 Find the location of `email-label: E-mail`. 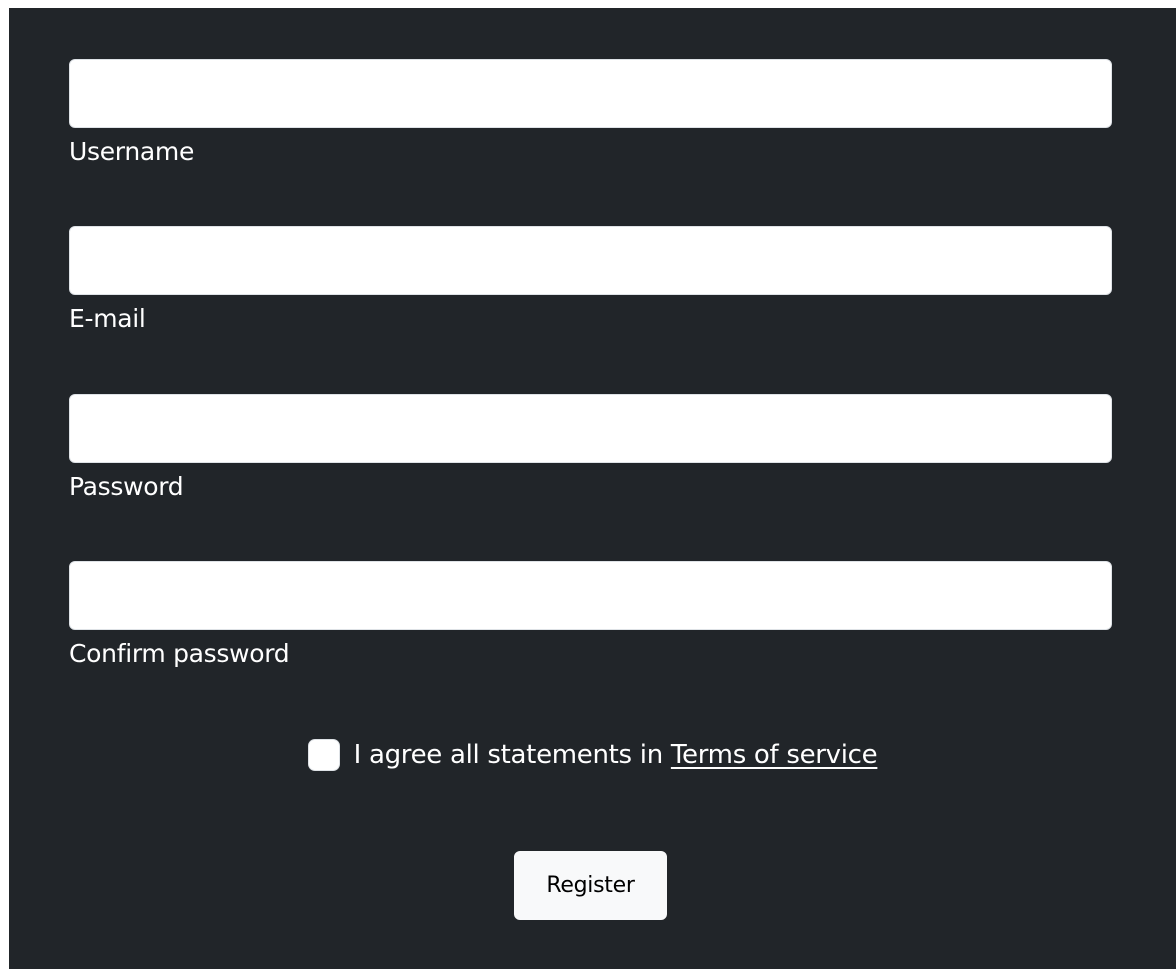

email-label: E-mail is located at coordinates (107, 318).